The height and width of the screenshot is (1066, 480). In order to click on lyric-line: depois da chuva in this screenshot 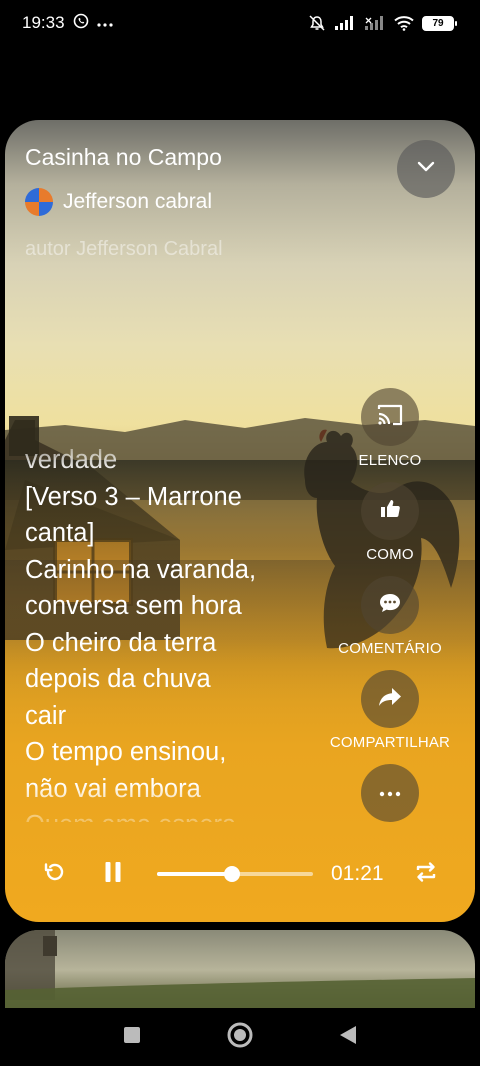, I will do `click(118, 679)`.